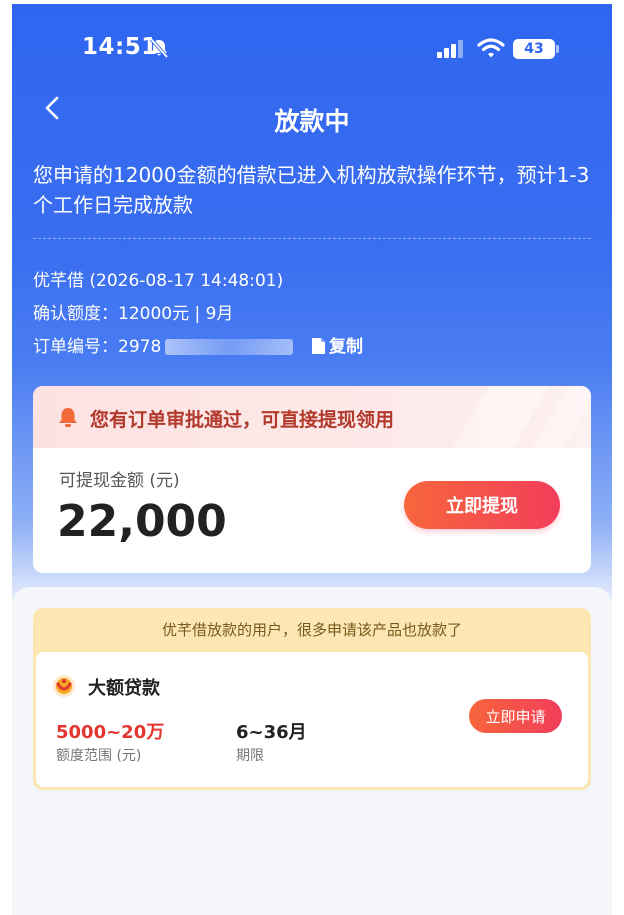  Describe the element at coordinates (242, 420) in the screenshot. I see `approval-message: 您有订单审批通过，可直接提现领用` at that location.